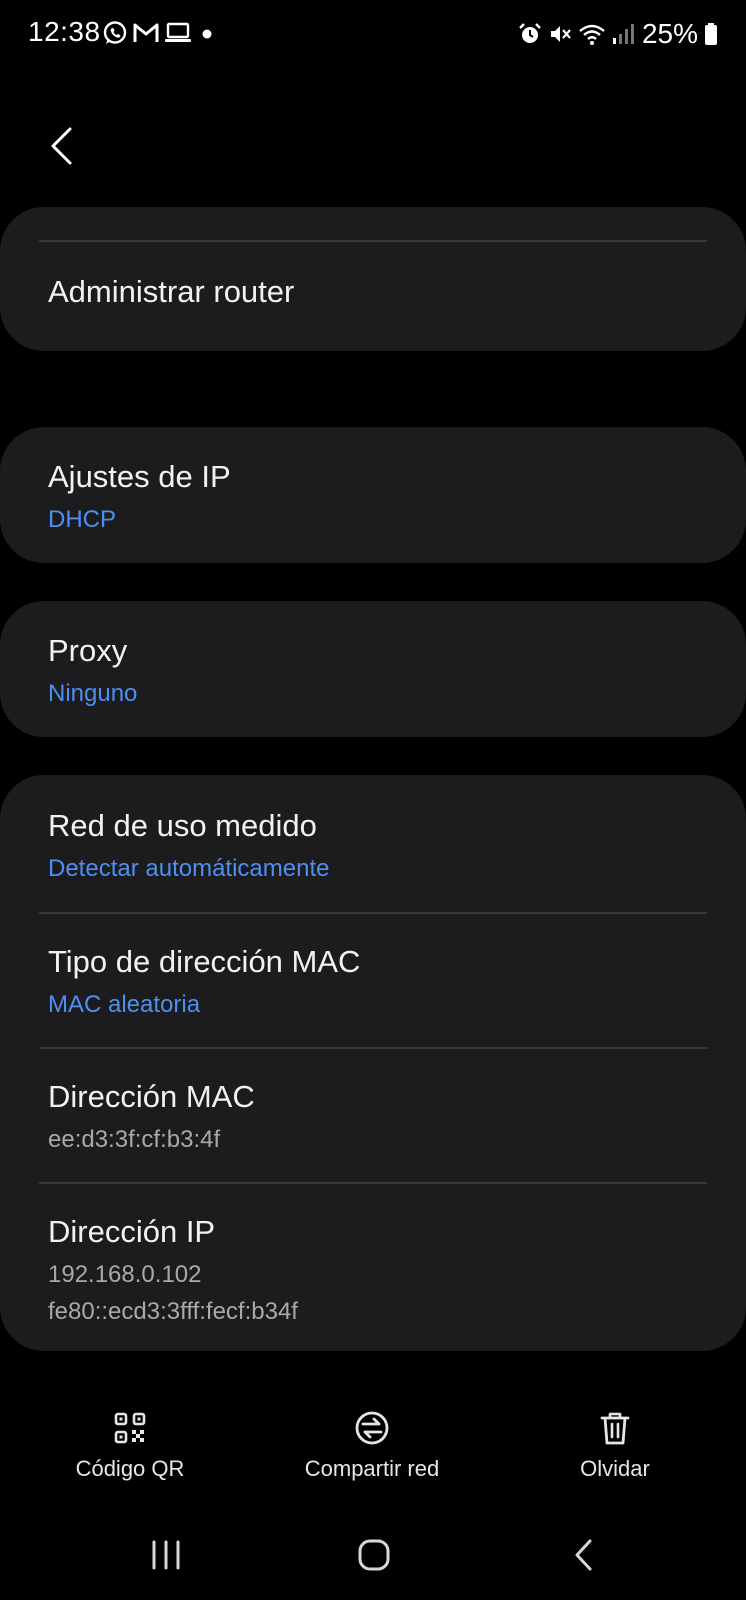 This screenshot has width=746, height=1600. I want to click on mute-icon, so click(560, 34).